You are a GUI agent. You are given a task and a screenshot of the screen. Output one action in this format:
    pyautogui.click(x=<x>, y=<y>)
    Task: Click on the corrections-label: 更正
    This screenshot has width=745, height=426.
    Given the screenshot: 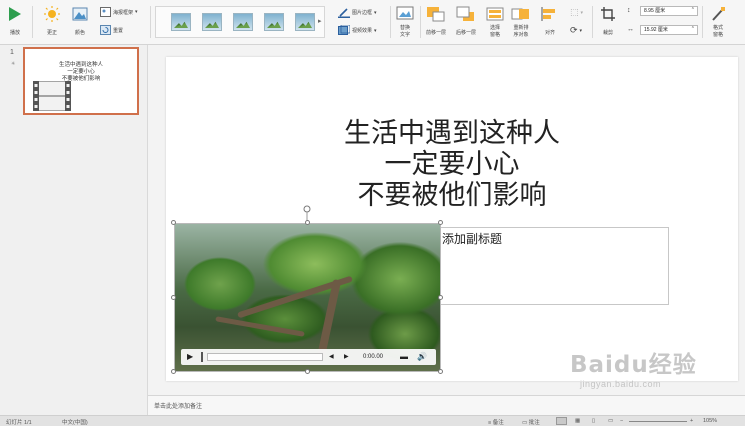 What is the action you would take?
    pyautogui.click(x=51, y=33)
    